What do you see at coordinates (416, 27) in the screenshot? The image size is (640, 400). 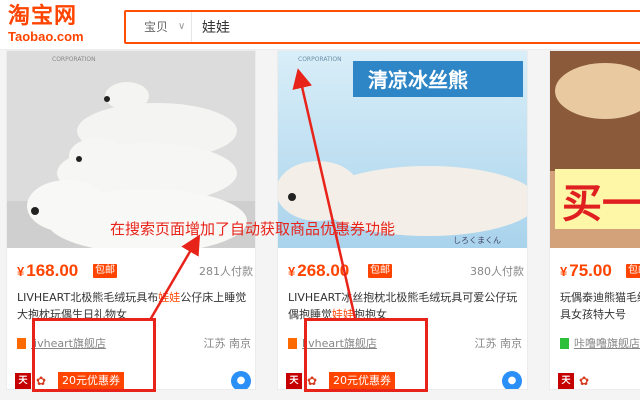 I see `search-input` at bounding box center [416, 27].